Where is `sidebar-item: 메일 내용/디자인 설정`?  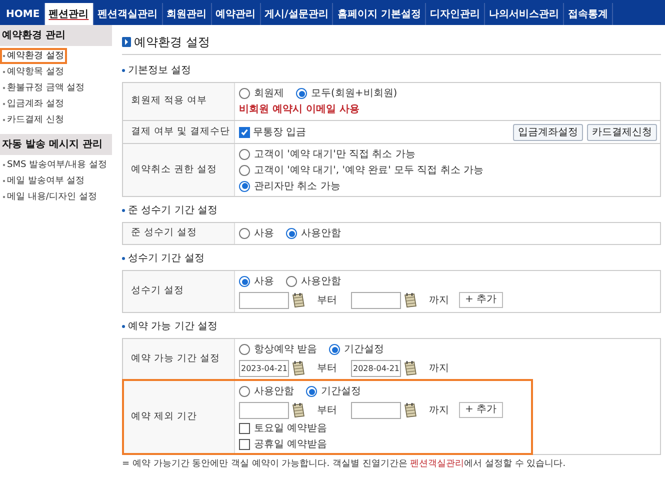
sidebar-item: 메일 내용/디자인 설정 is located at coordinates (50, 197).